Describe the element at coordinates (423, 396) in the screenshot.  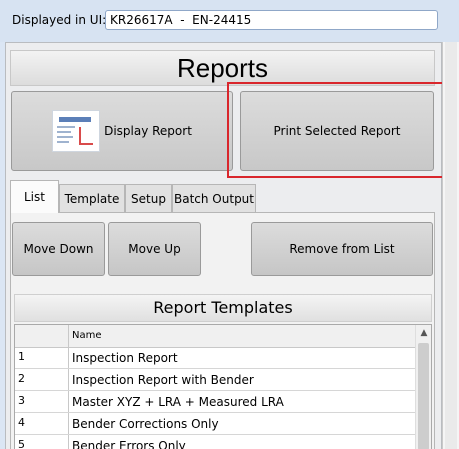
I see `scroll-thumb` at that location.